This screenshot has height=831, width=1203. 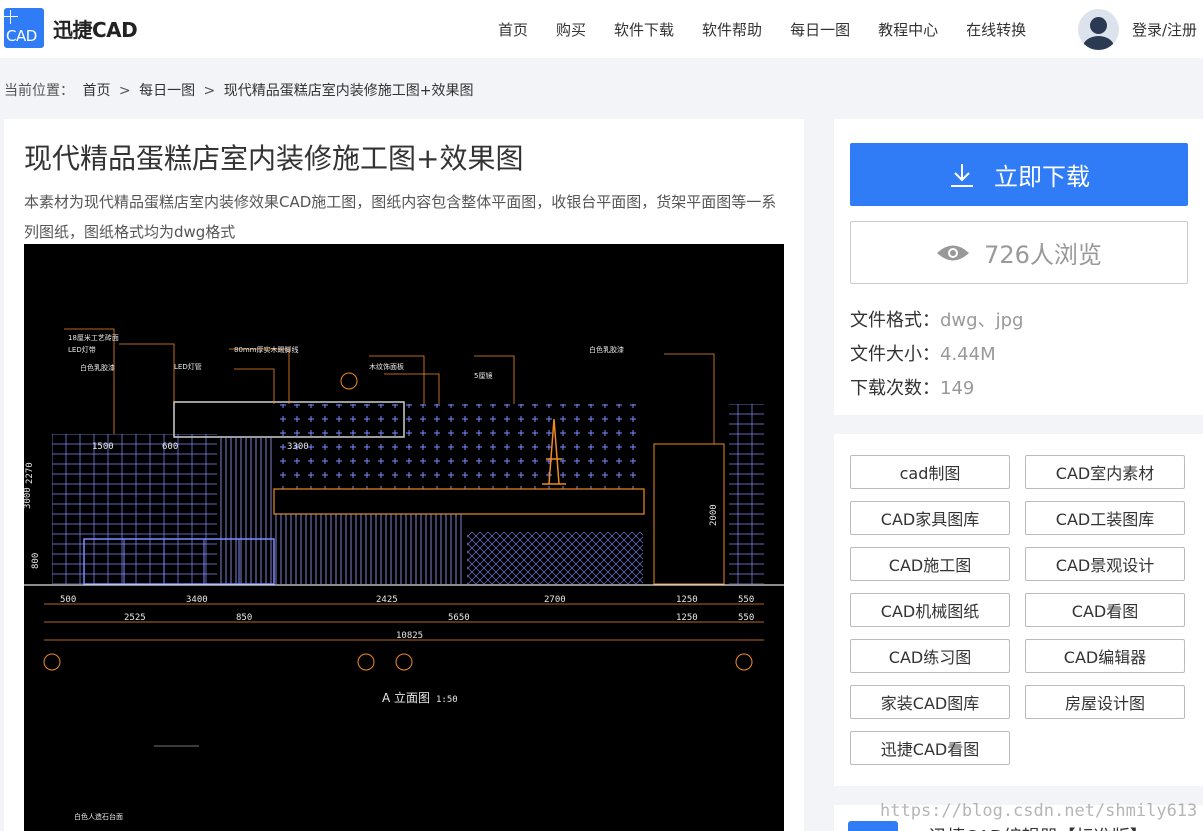 I want to click on download-count-value: 149, so click(x=957, y=388).